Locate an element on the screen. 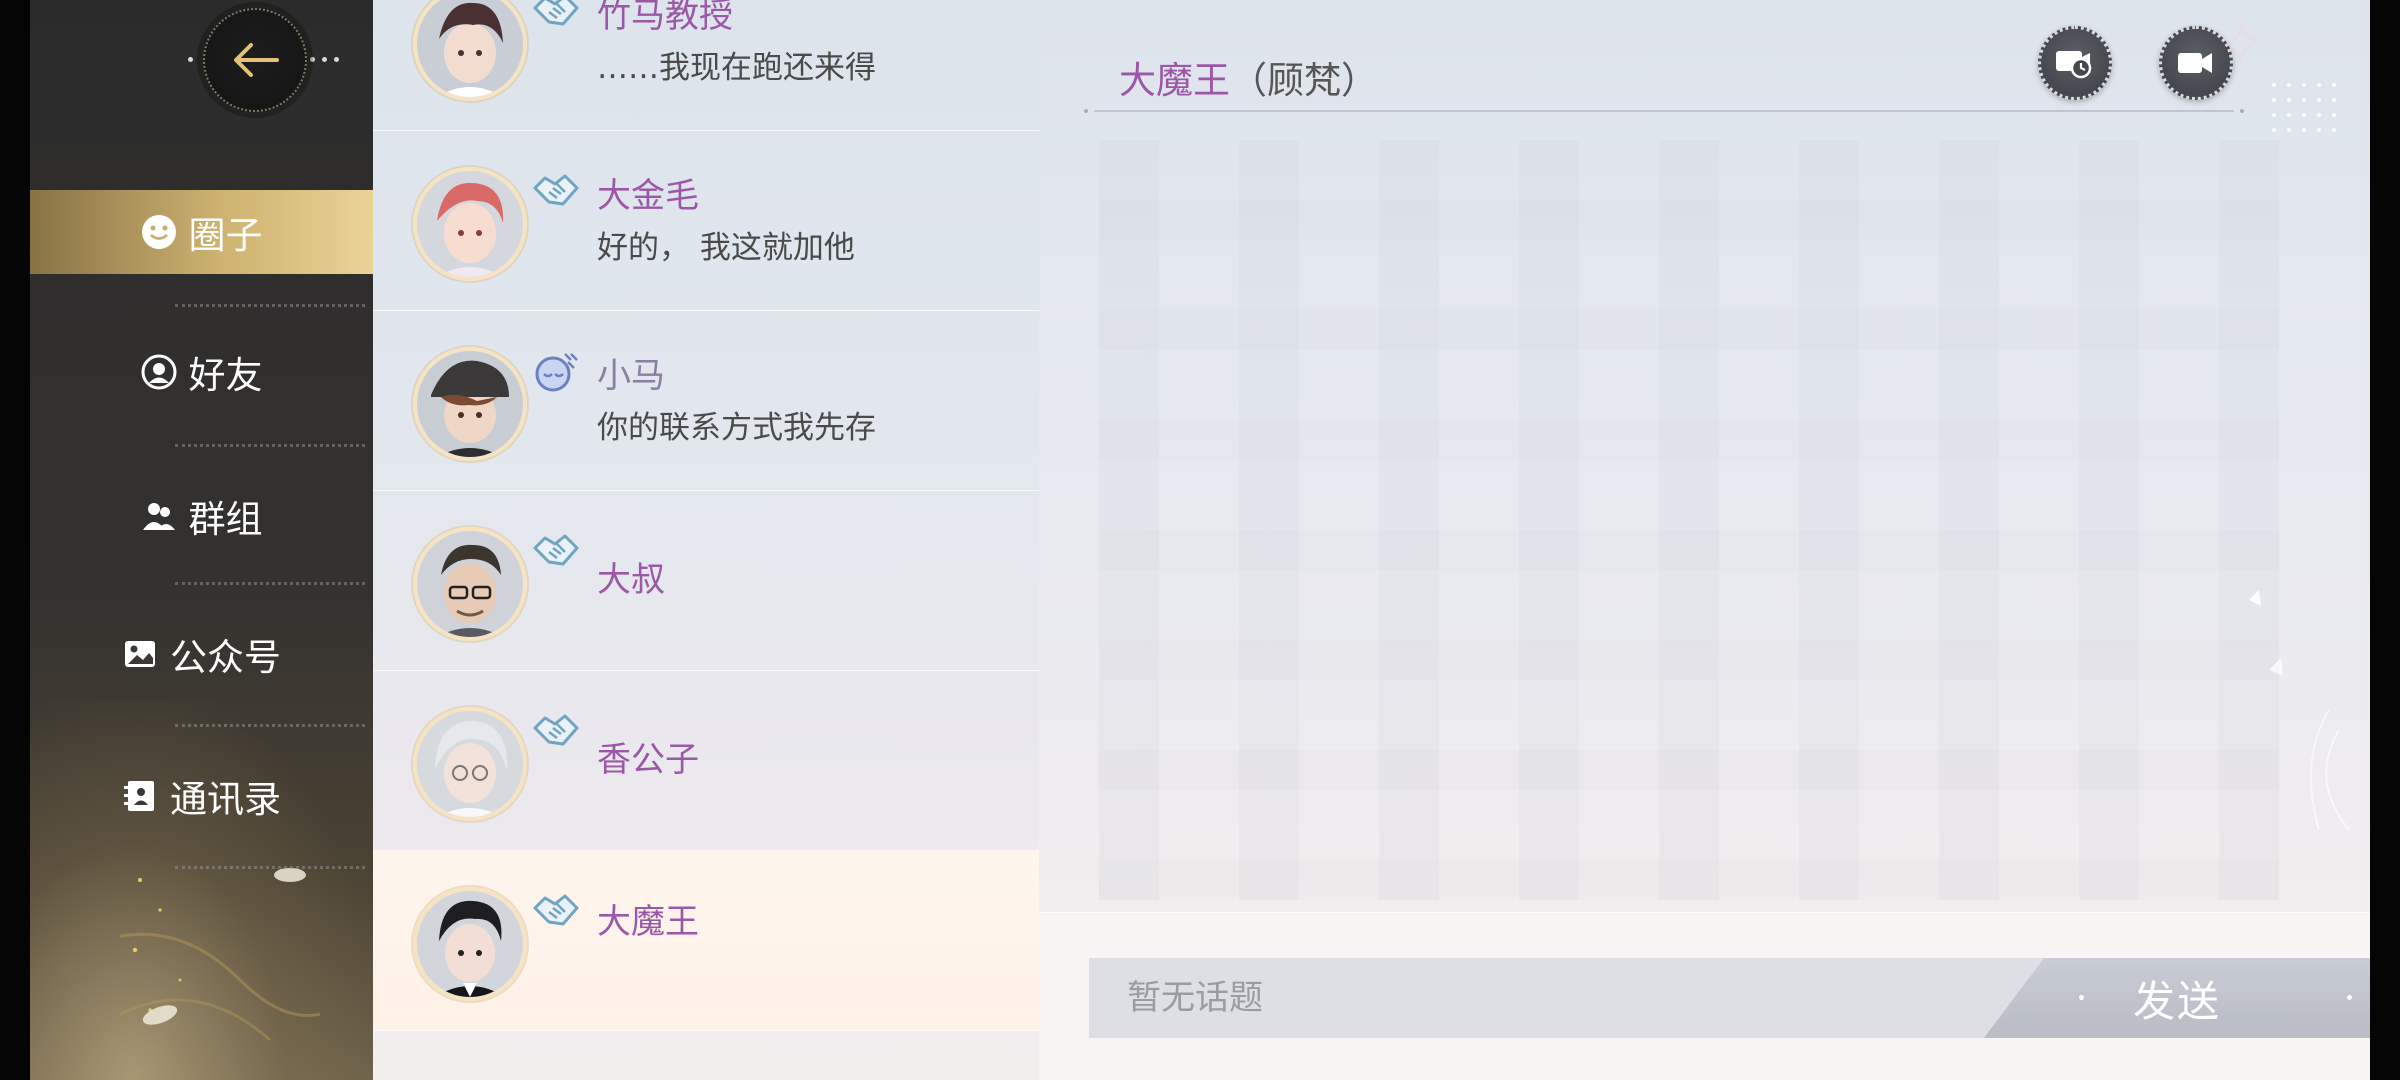 The image size is (2400, 1080). menu-item-groups: 群组 is located at coordinates (201, 516).